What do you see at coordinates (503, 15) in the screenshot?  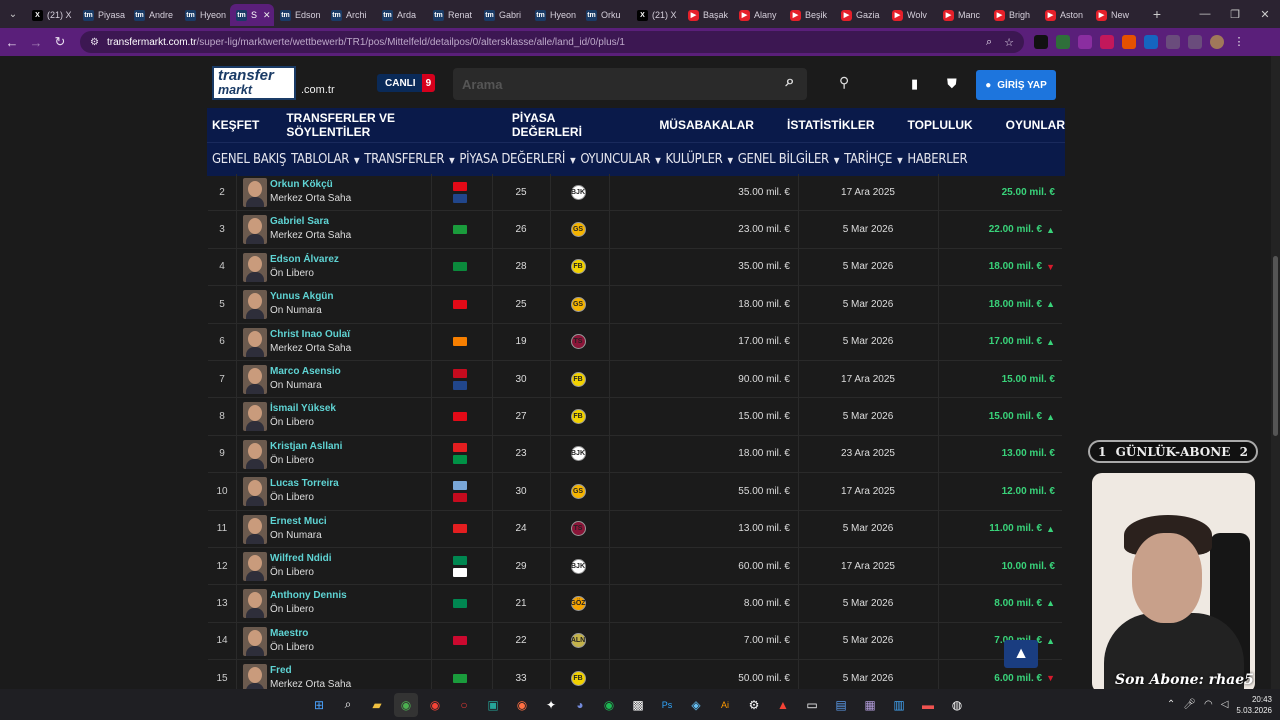 I see `browser-tab: tm Gabri` at bounding box center [503, 15].